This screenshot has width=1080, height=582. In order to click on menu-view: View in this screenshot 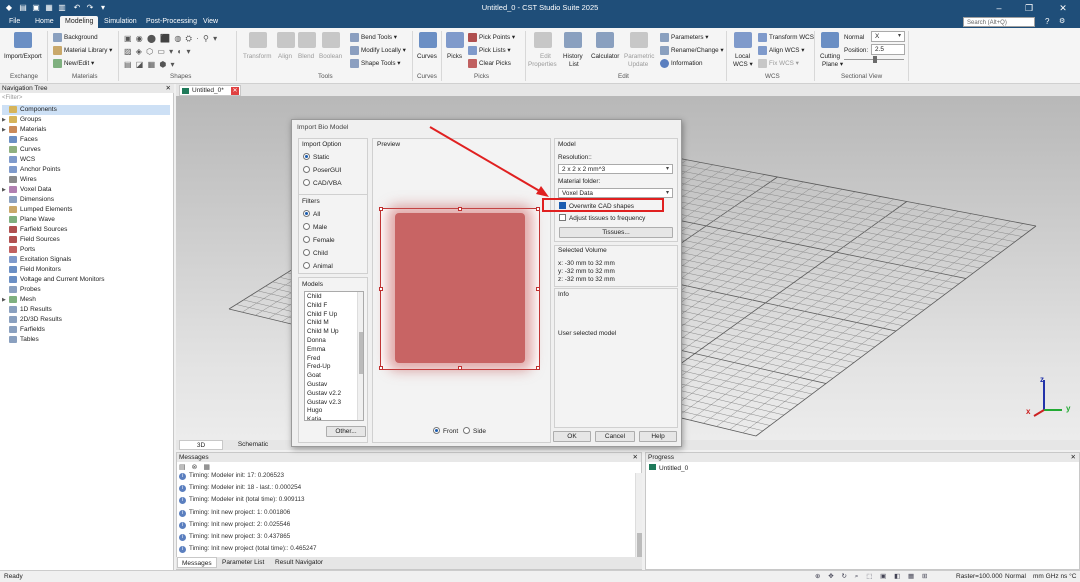, I will do `click(210, 22)`.